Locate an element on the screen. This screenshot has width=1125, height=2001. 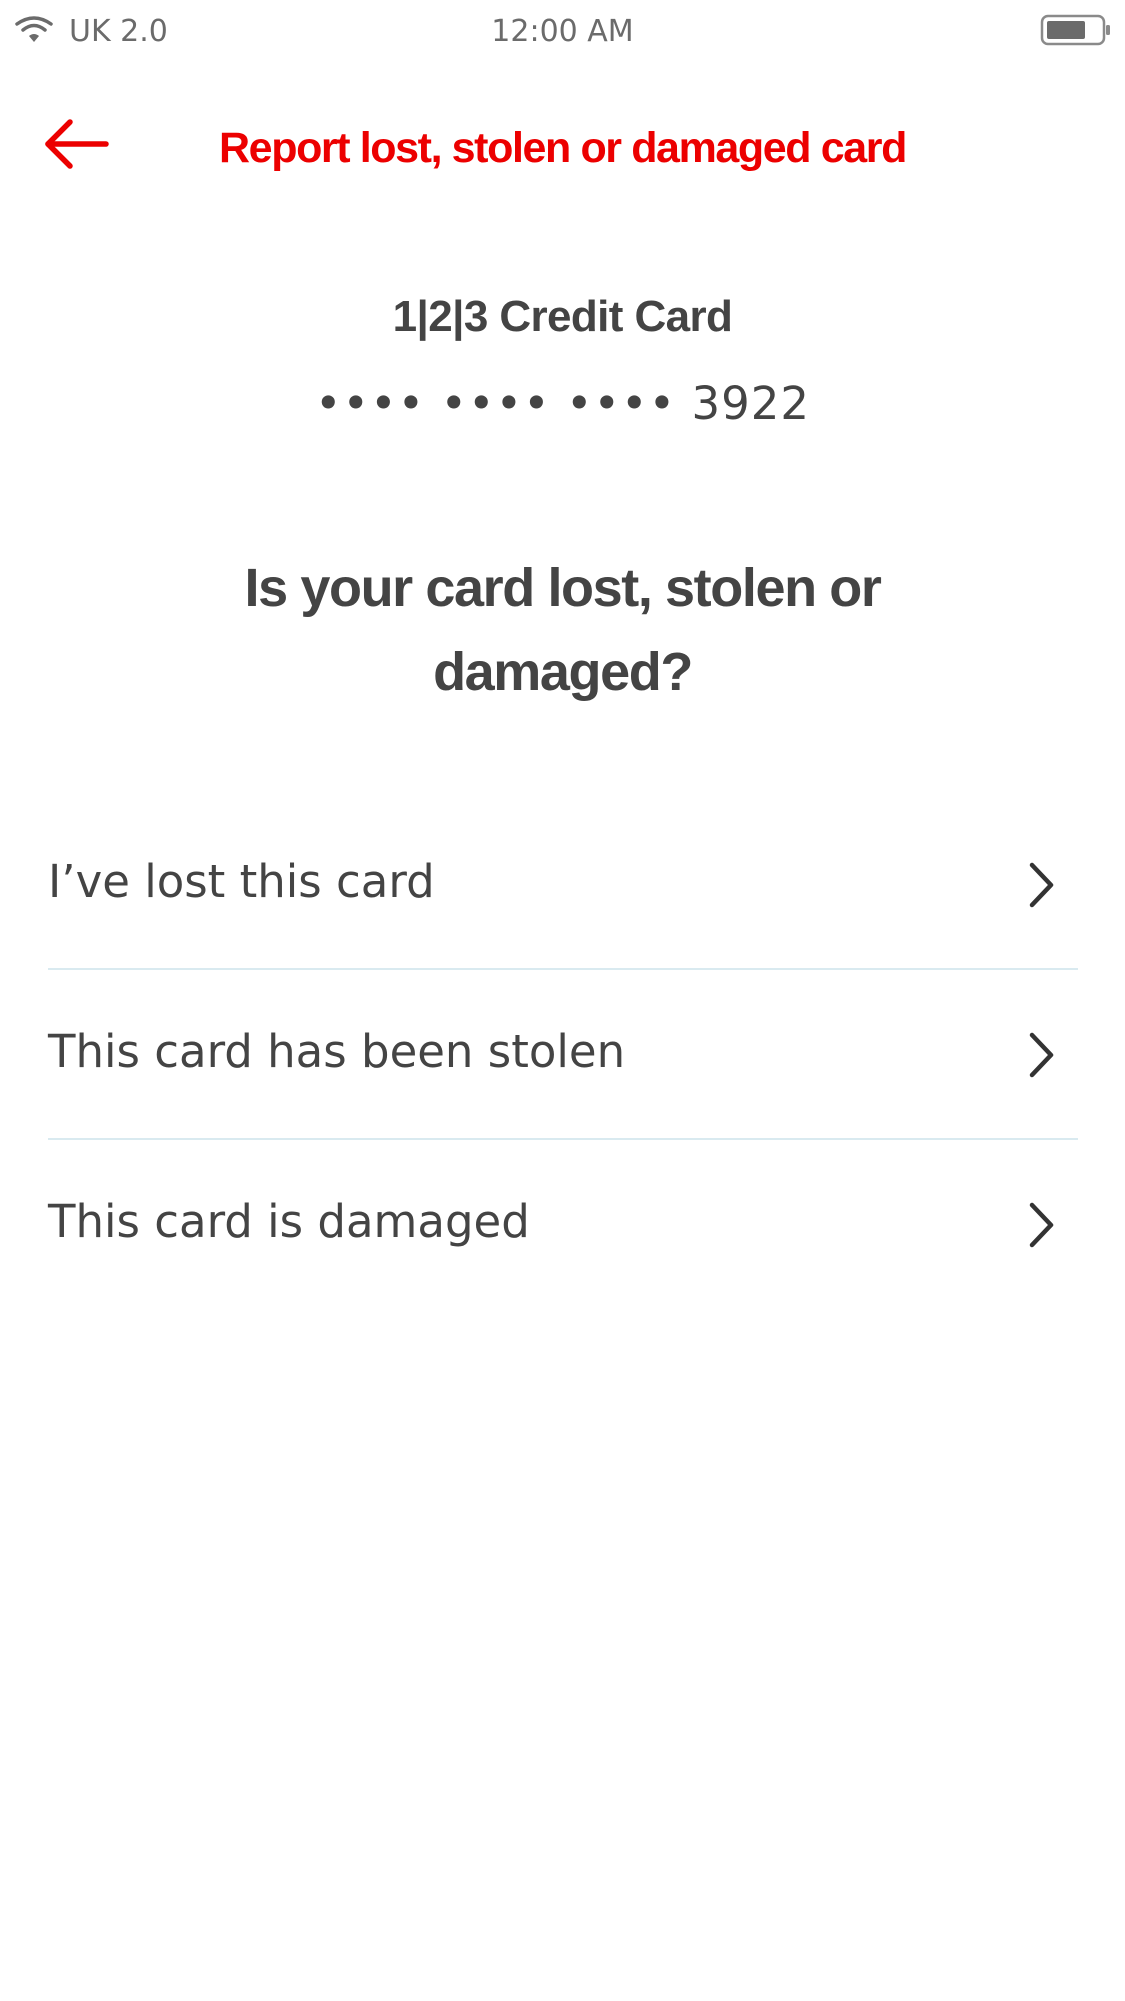
back-button is located at coordinates (76, 144).